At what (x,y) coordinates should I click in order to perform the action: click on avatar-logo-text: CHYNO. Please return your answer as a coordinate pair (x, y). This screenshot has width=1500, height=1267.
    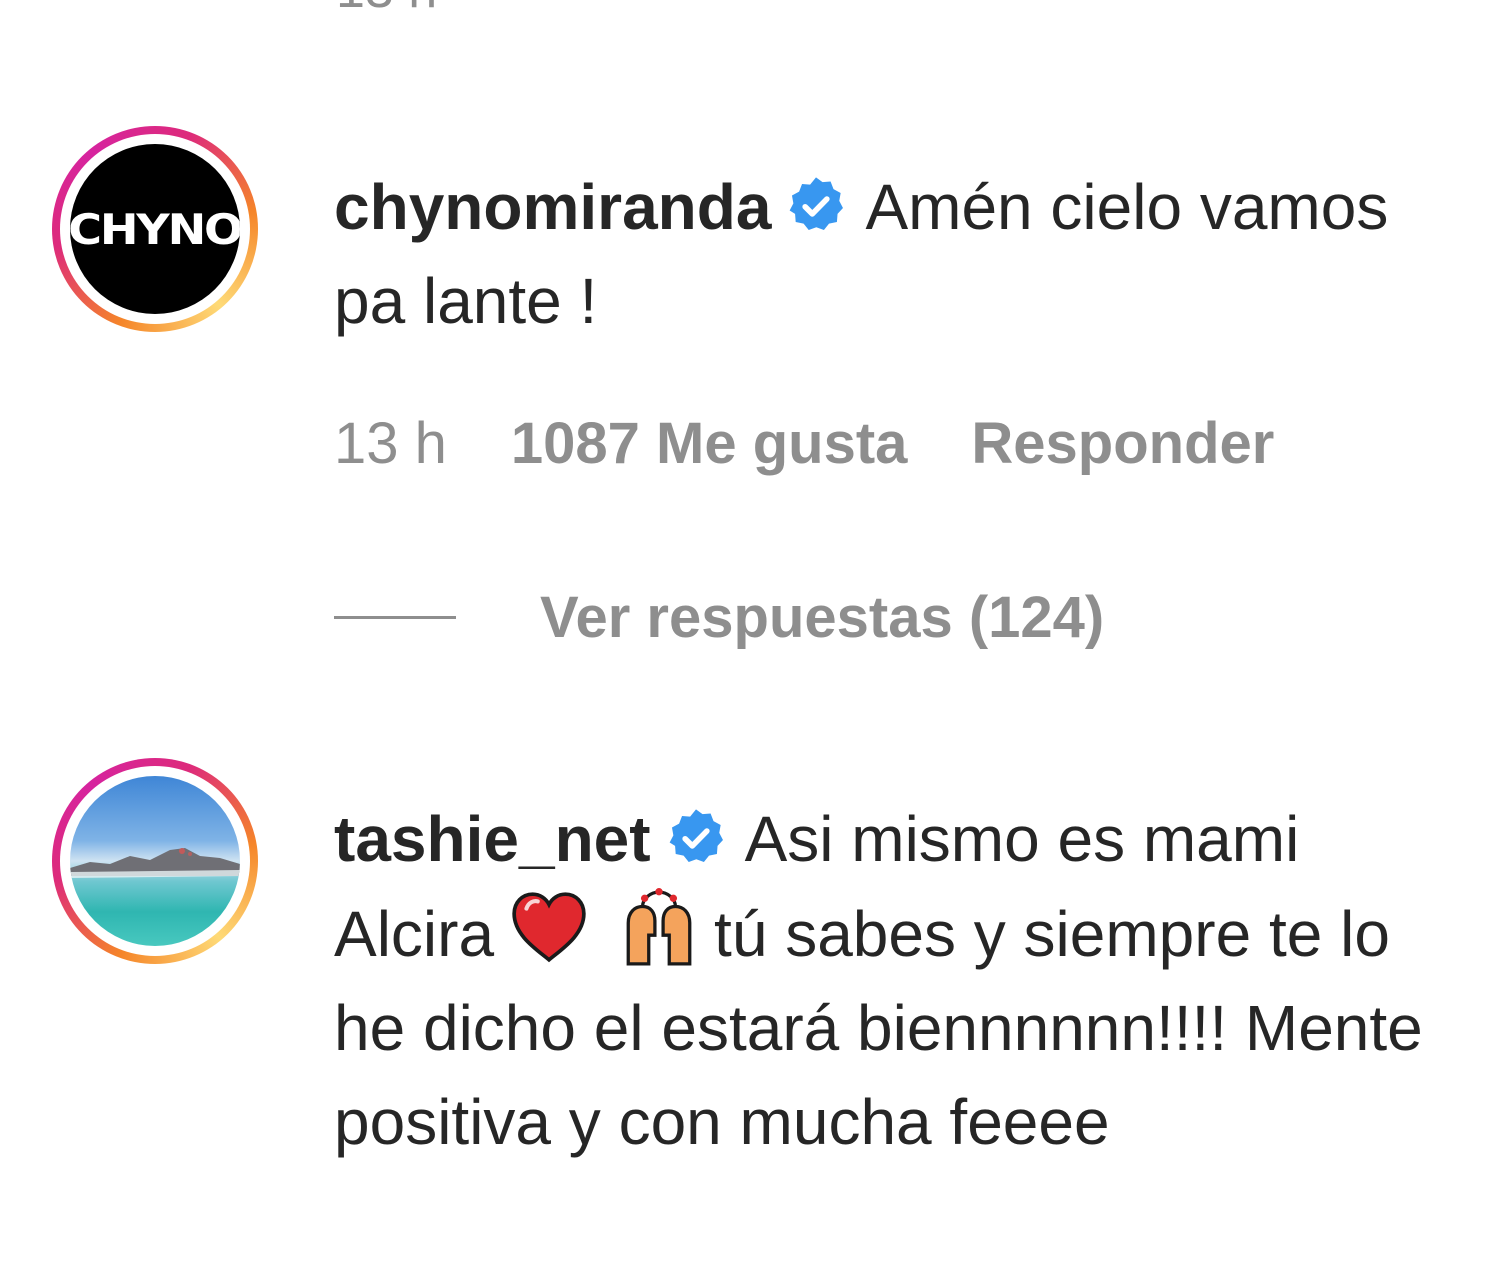
    Looking at the image, I should click on (155, 229).